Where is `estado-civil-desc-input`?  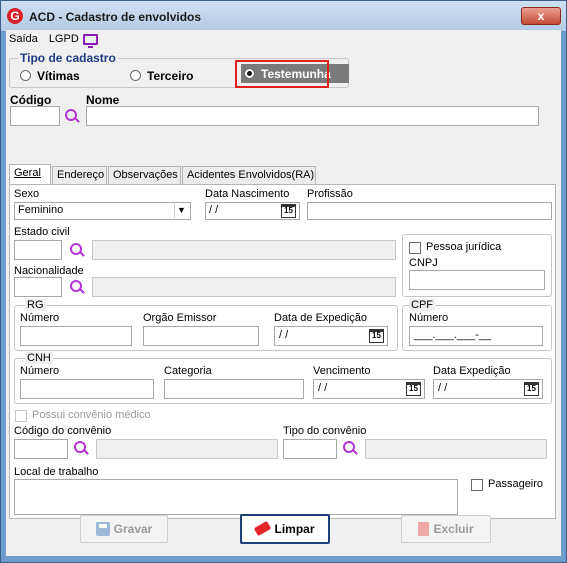
estado-civil-desc-input is located at coordinates (244, 250).